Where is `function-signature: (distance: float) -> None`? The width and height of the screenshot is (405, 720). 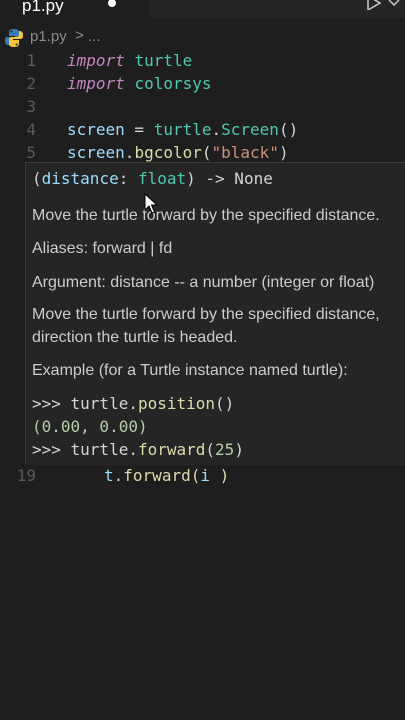 function-signature: (distance: float) -> None is located at coordinates (152, 178).